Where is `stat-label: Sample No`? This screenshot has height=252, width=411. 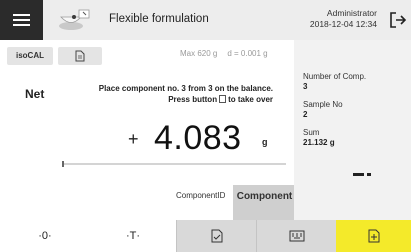 stat-label: Sample No is located at coordinates (323, 104).